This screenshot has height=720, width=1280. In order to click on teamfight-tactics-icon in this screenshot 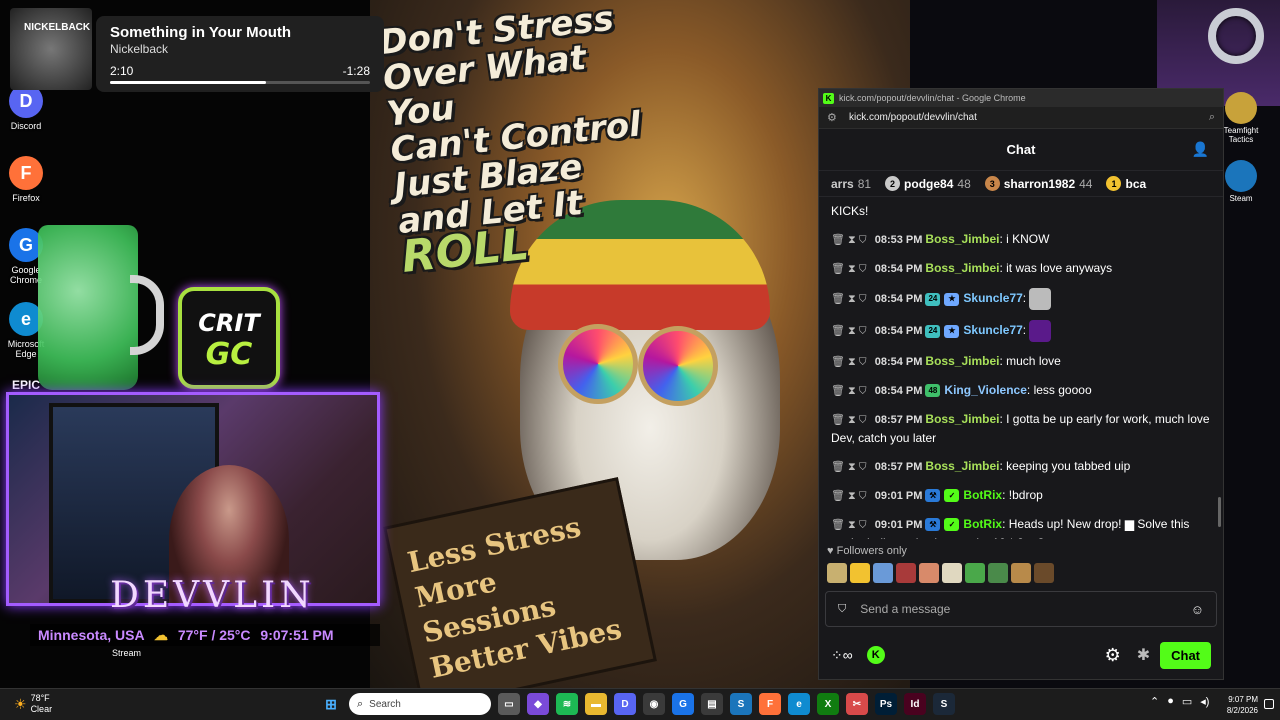, I will do `click(1241, 108)`.